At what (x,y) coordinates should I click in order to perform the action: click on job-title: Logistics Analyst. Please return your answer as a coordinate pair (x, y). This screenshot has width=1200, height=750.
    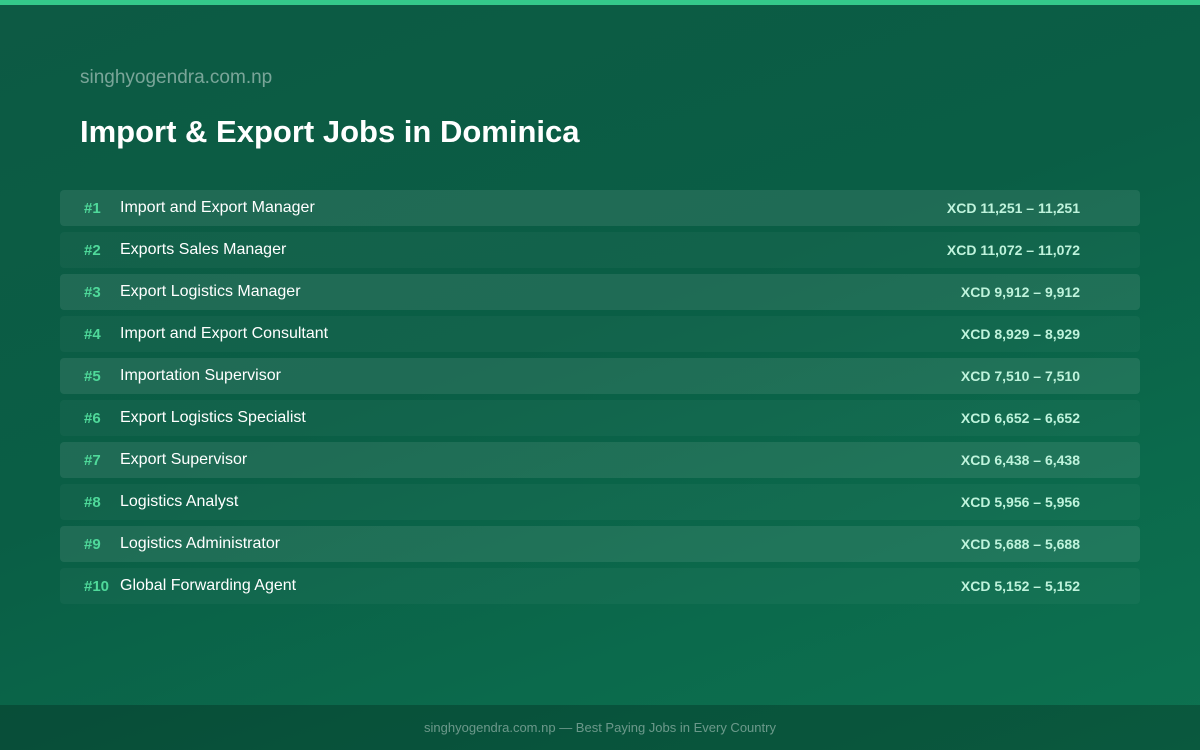
    Looking at the image, I should click on (179, 501).